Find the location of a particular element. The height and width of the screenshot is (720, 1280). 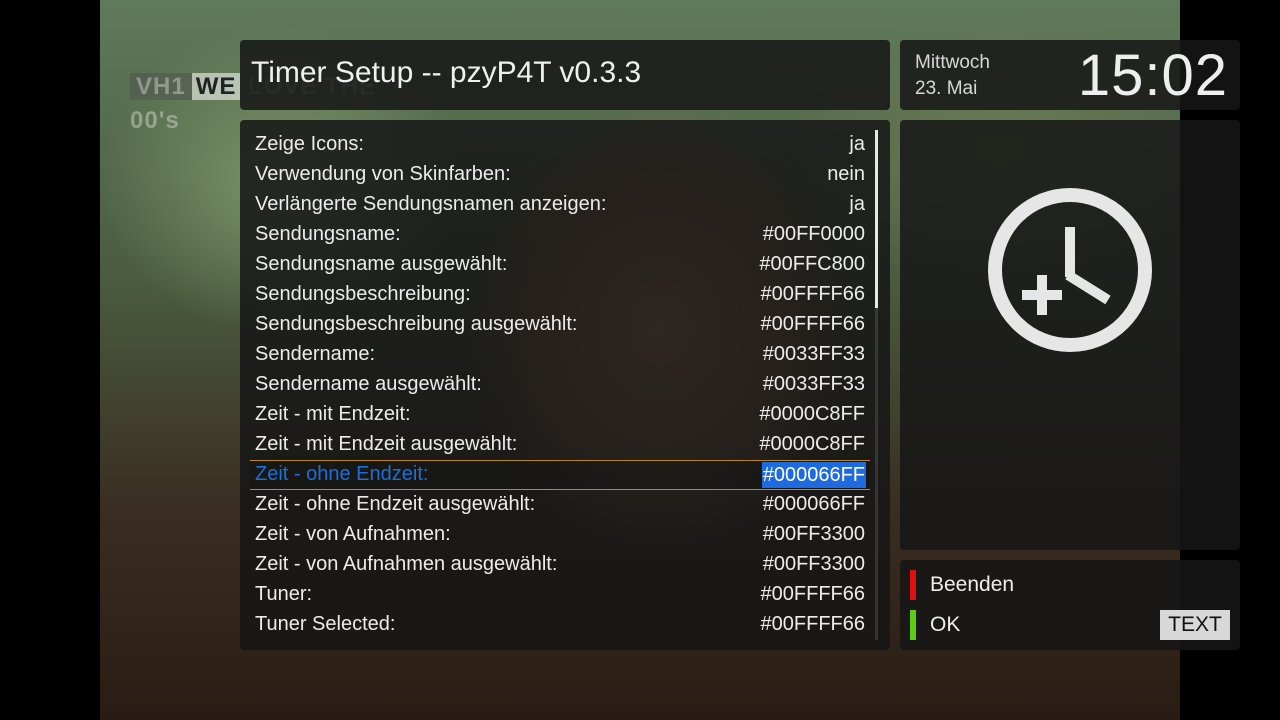

button-panel: Beenden OK TEXT is located at coordinates (1070, 605).